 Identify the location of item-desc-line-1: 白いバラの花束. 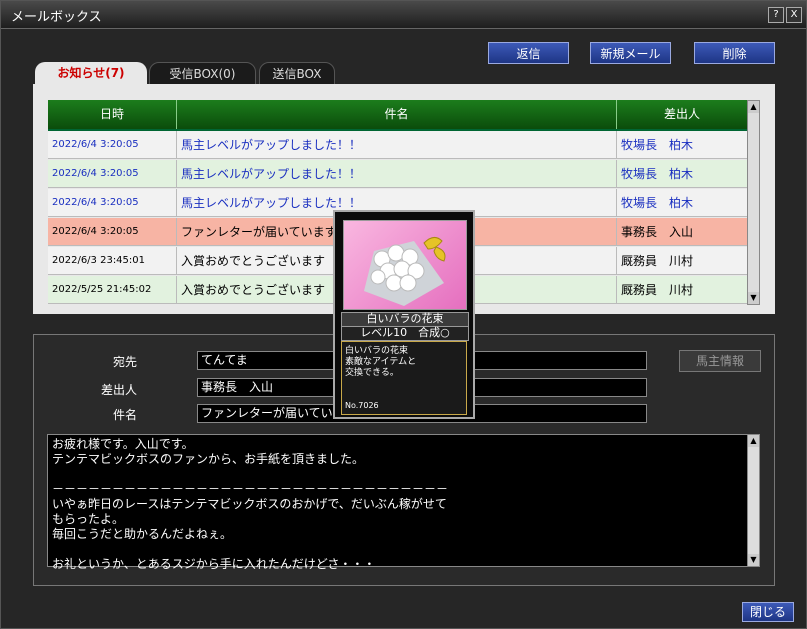
(377, 351).